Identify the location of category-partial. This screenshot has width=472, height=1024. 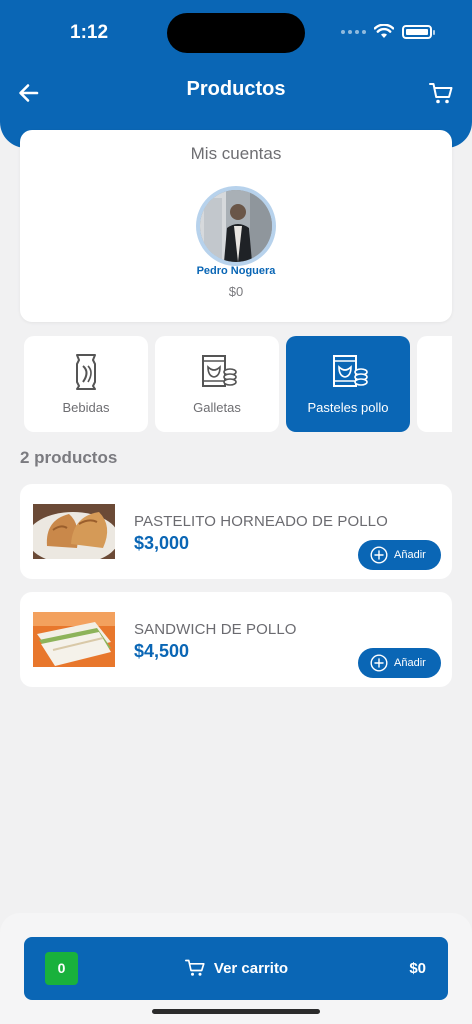
(434, 384).